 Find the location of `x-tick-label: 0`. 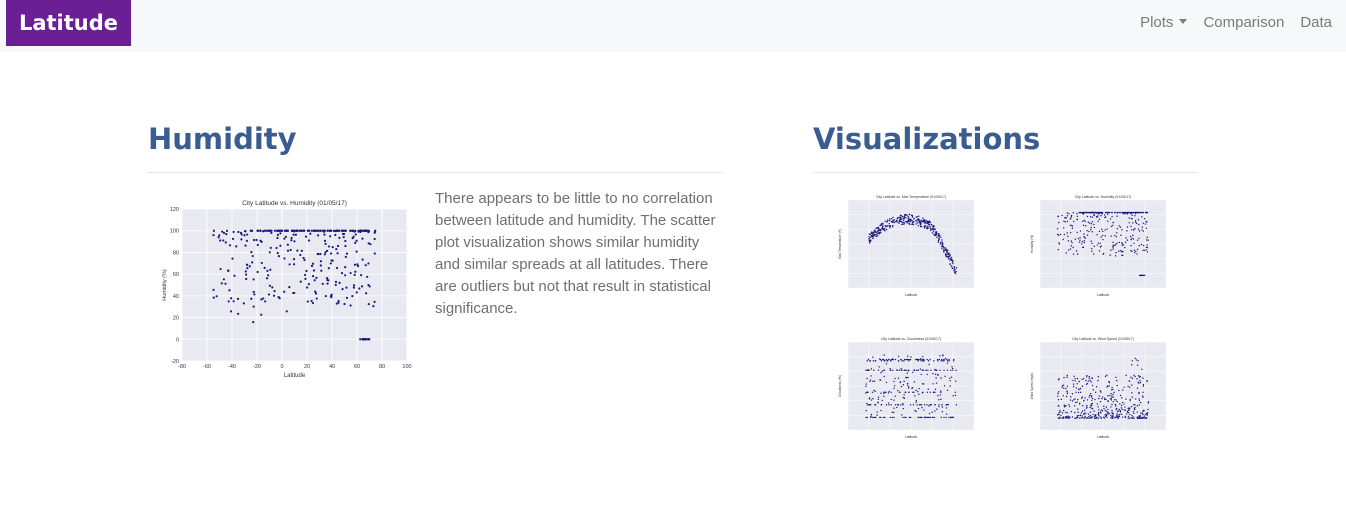

x-tick-label: 0 is located at coordinates (281, 367).